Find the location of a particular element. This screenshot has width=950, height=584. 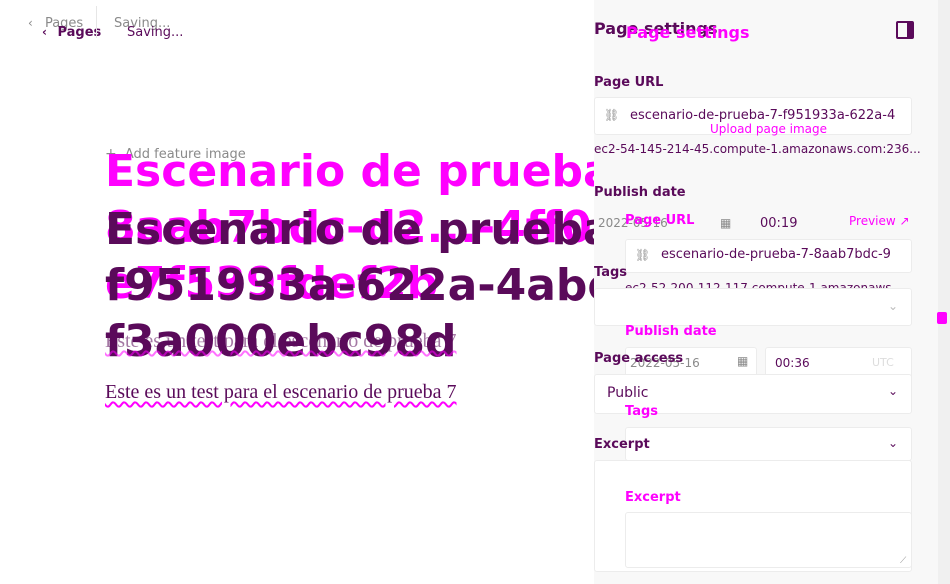

post-title-line-1: Escenario de prueba is located at coordinates (359, 229).